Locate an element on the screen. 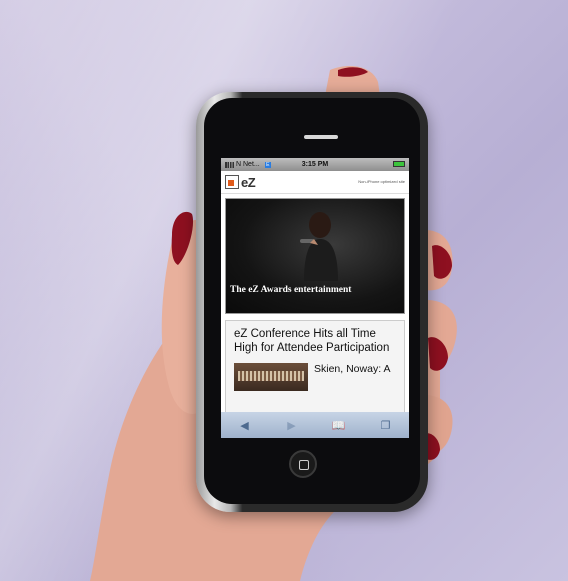  ez-logo-icon is located at coordinates (232, 182).